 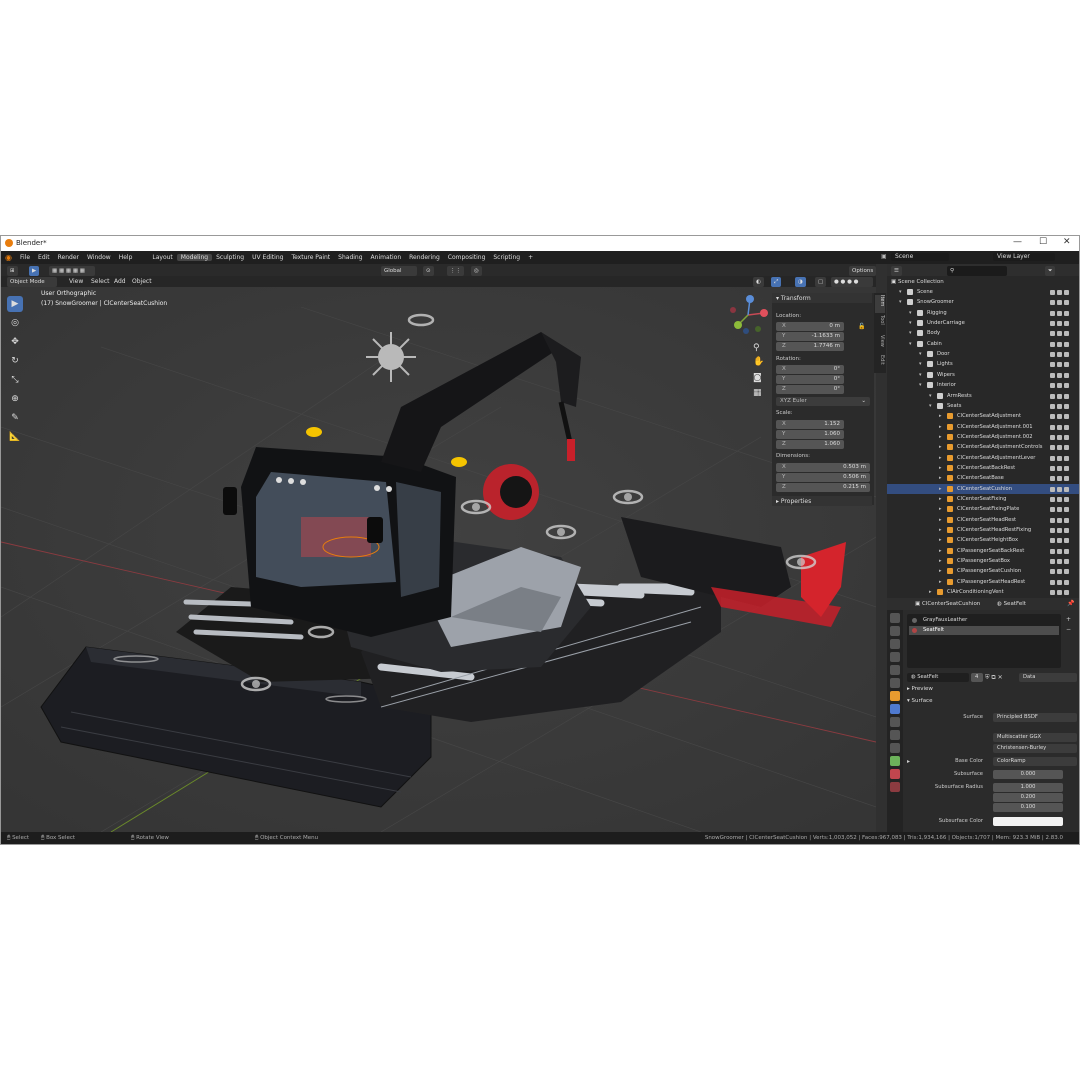 I want to click on outliner-editor-icon: ☰, so click(x=896, y=271).